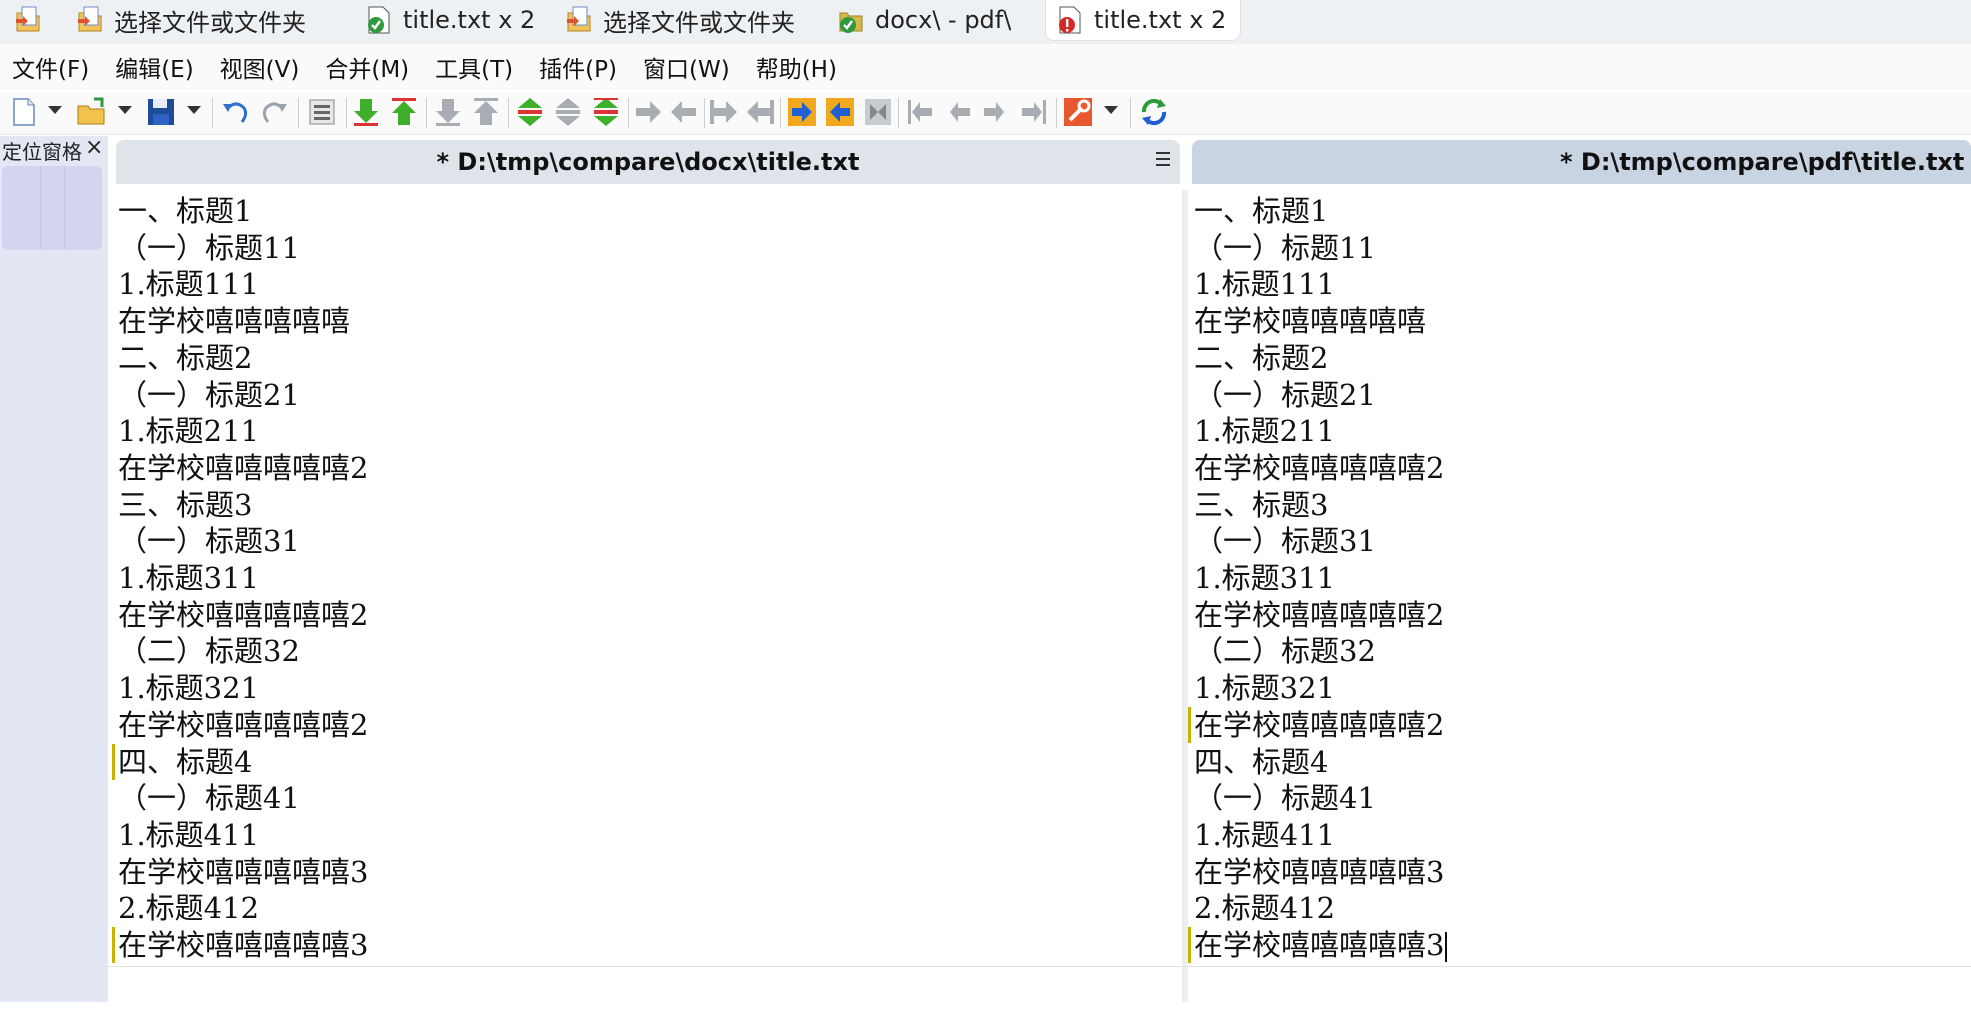 This screenshot has width=1971, height=1010. What do you see at coordinates (1034, 112) in the screenshot?
I see `go-last-icon` at bounding box center [1034, 112].